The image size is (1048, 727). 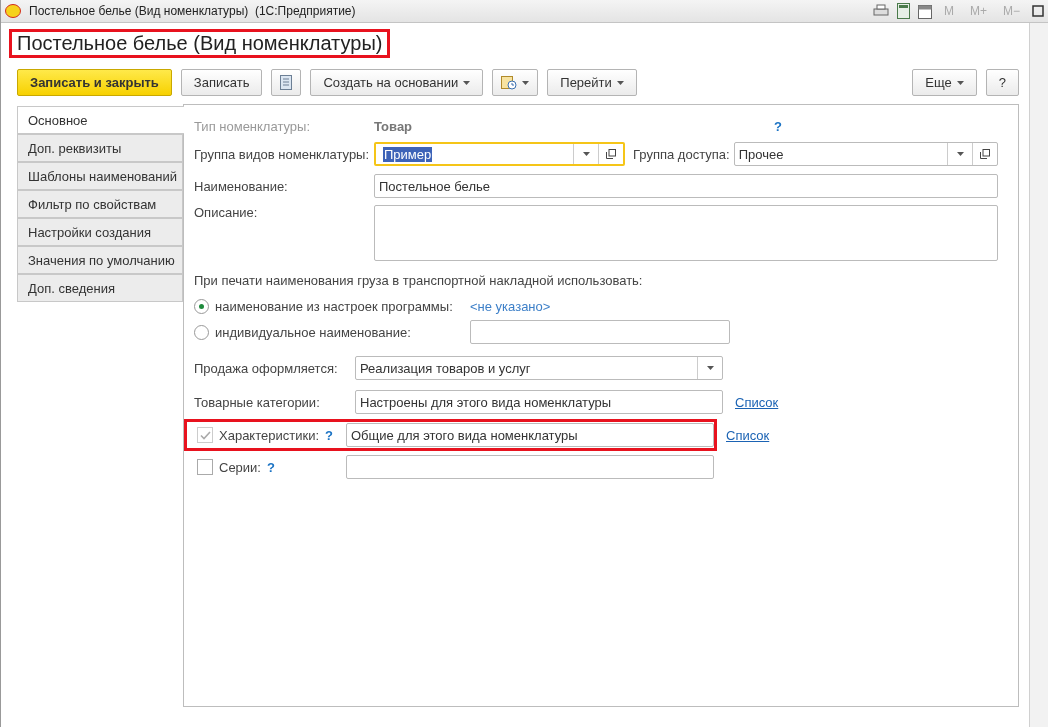 What do you see at coordinates (200, 43) in the screenshot?
I see `form-title: Постельное белье (Вид номенклатуры)` at bounding box center [200, 43].